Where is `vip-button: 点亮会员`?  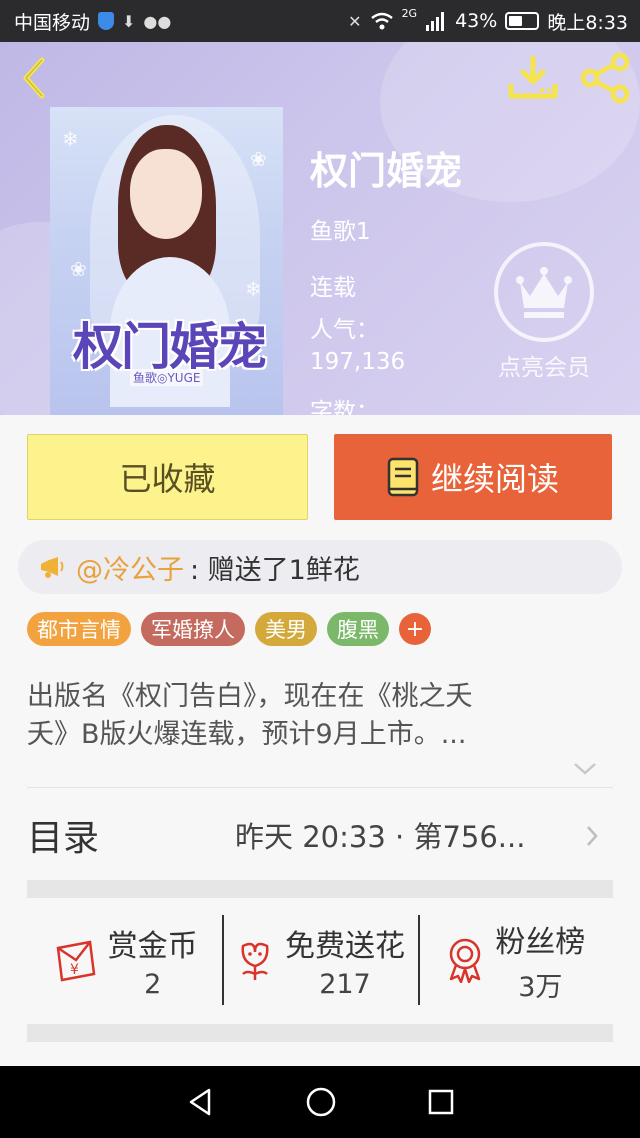 vip-button: 点亮会员 is located at coordinates (544, 312).